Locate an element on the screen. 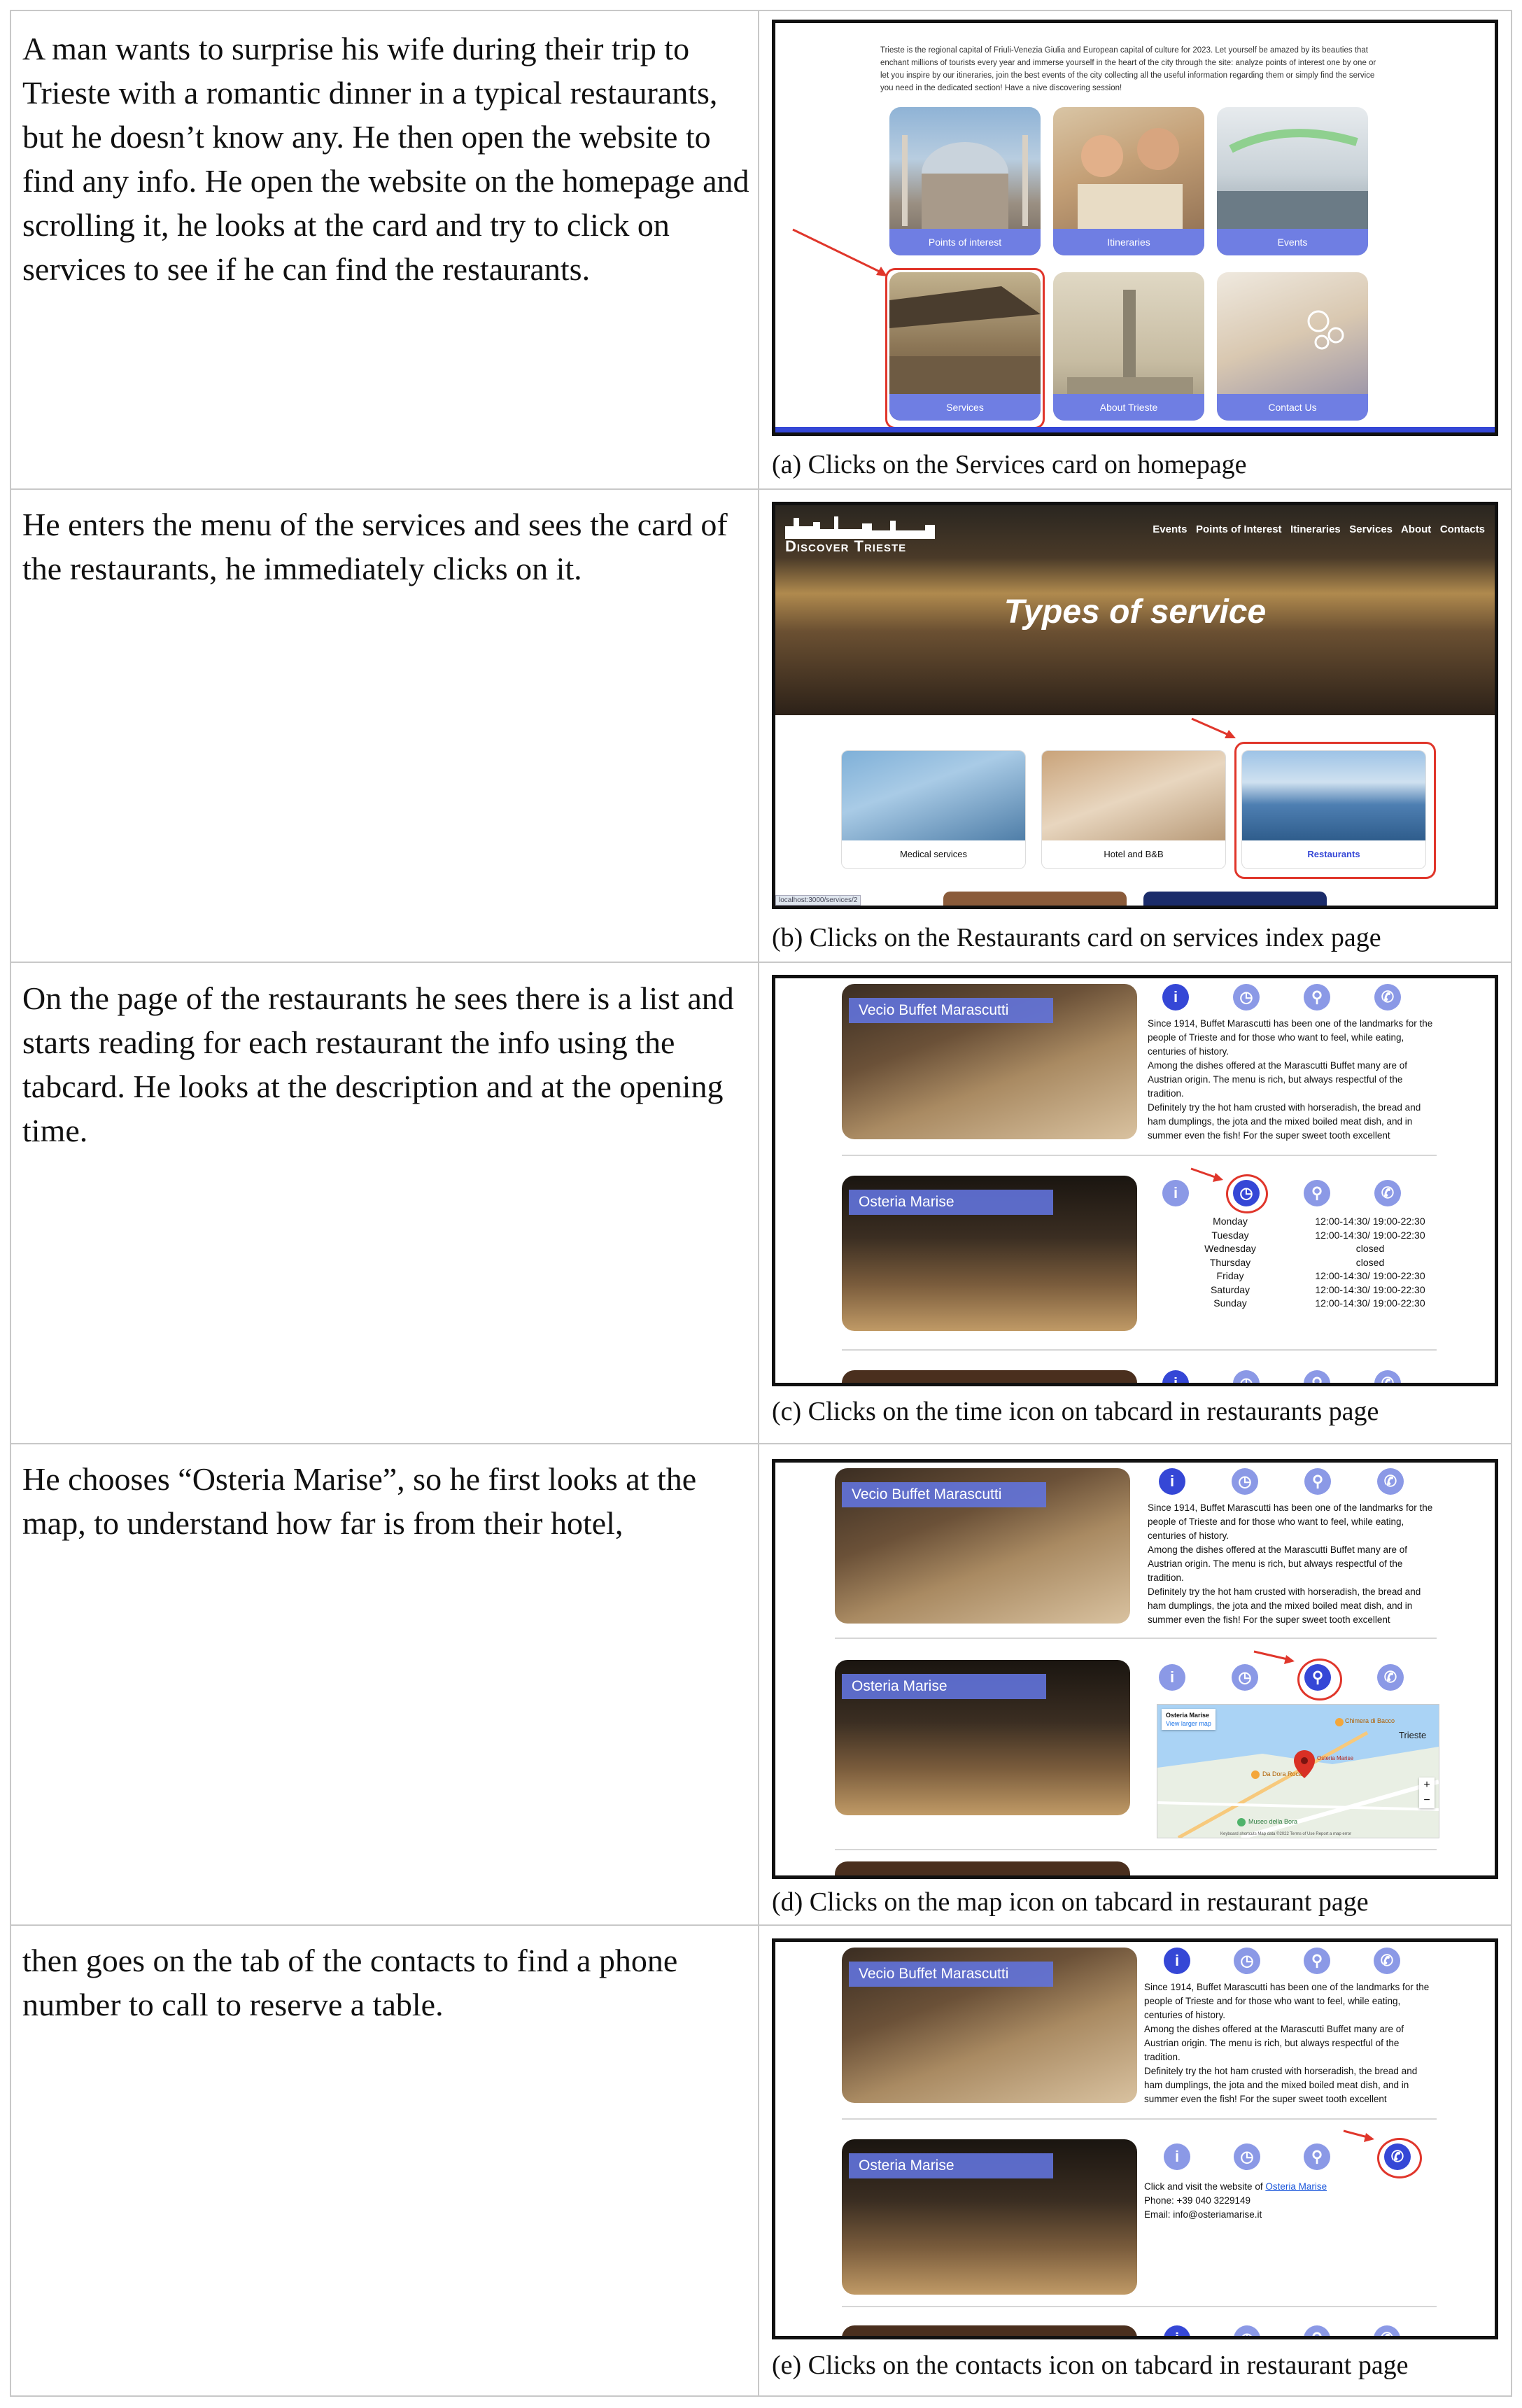 The height and width of the screenshot is (2408, 1522). phone-number: Phone: +39 040 3229149 is located at coordinates (1197, 2200).